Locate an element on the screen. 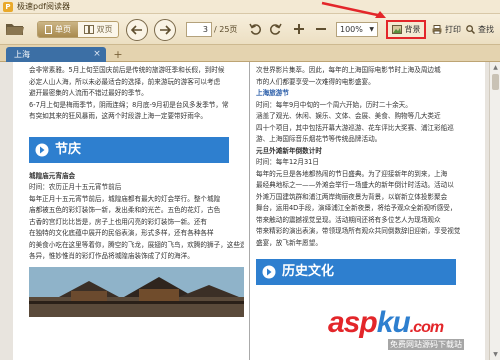 This screenshot has width=500, height=360. temple-photo is located at coordinates (136, 291).